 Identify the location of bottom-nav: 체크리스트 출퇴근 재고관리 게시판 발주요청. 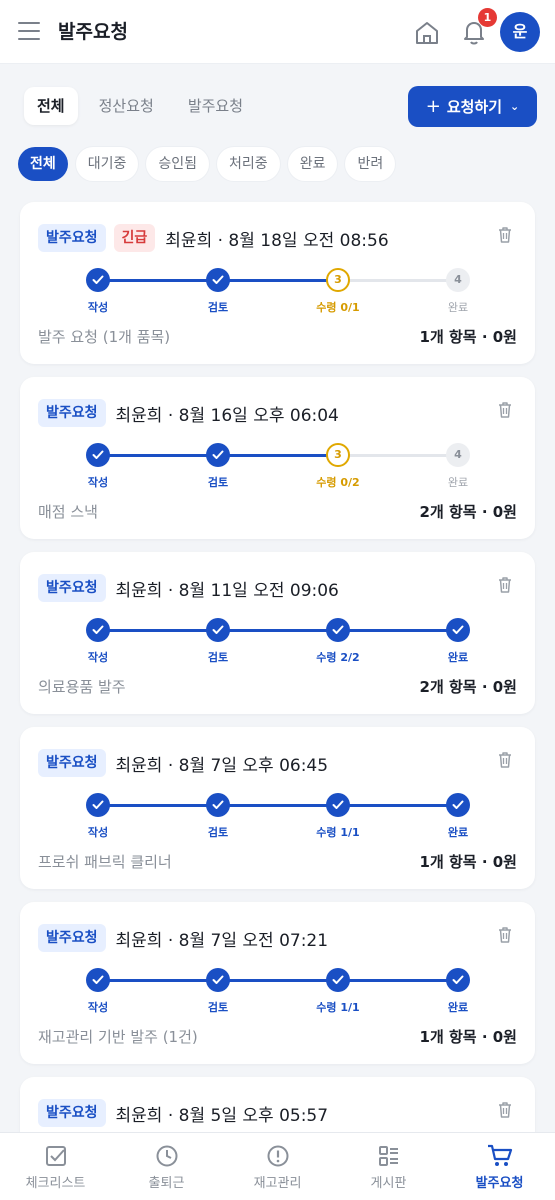
(277, 1166).